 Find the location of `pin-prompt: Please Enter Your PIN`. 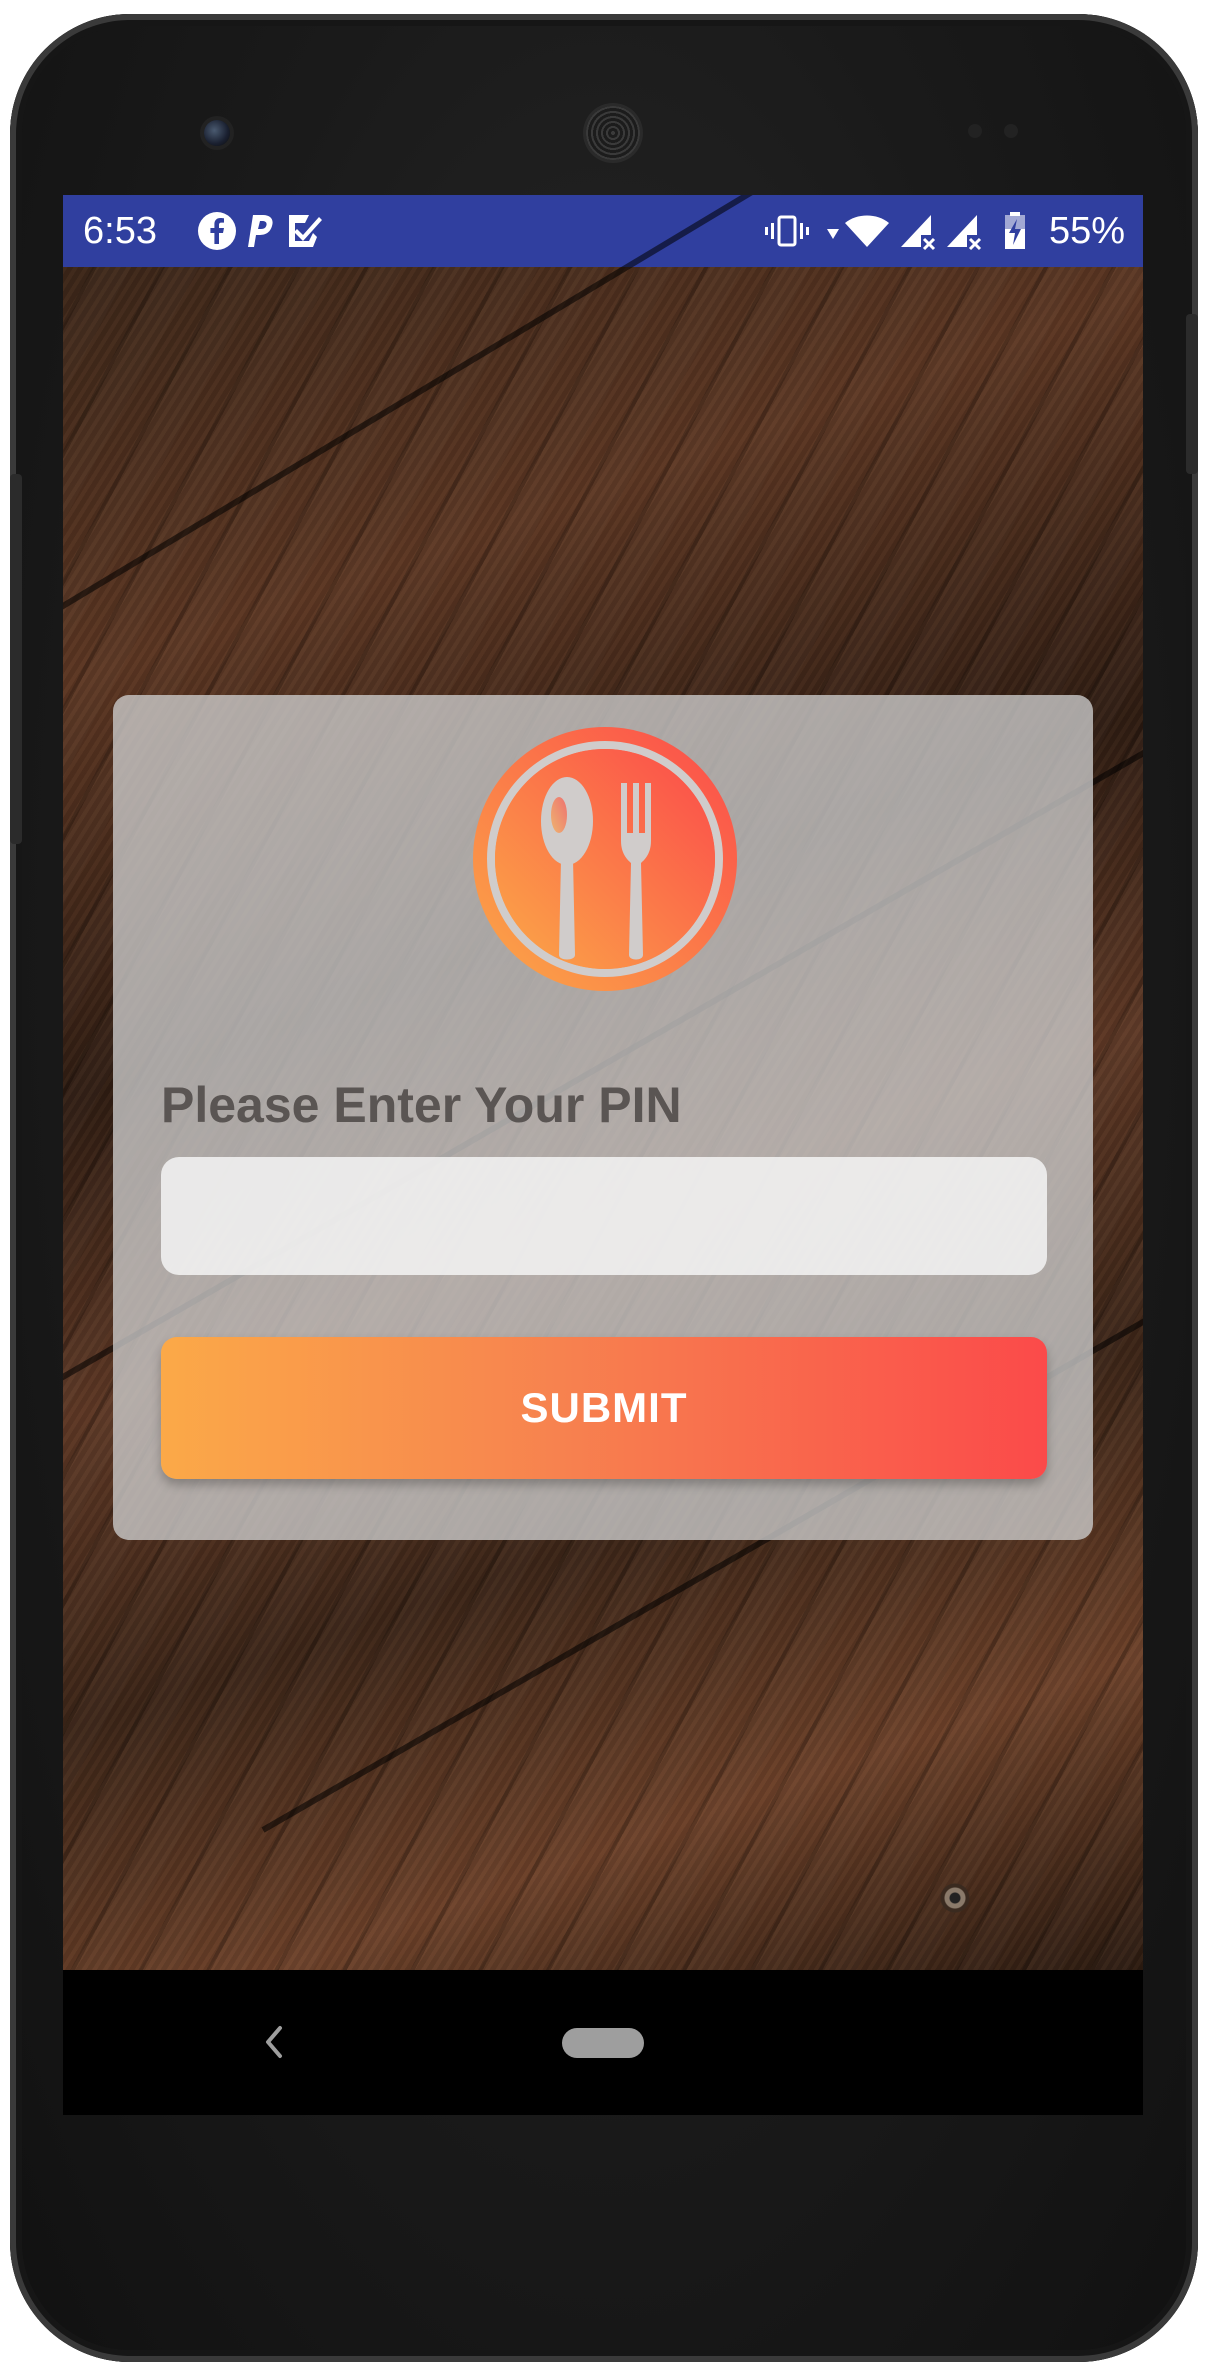

pin-prompt: Please Enter Your PIN is located at coordinates (421, 1105).